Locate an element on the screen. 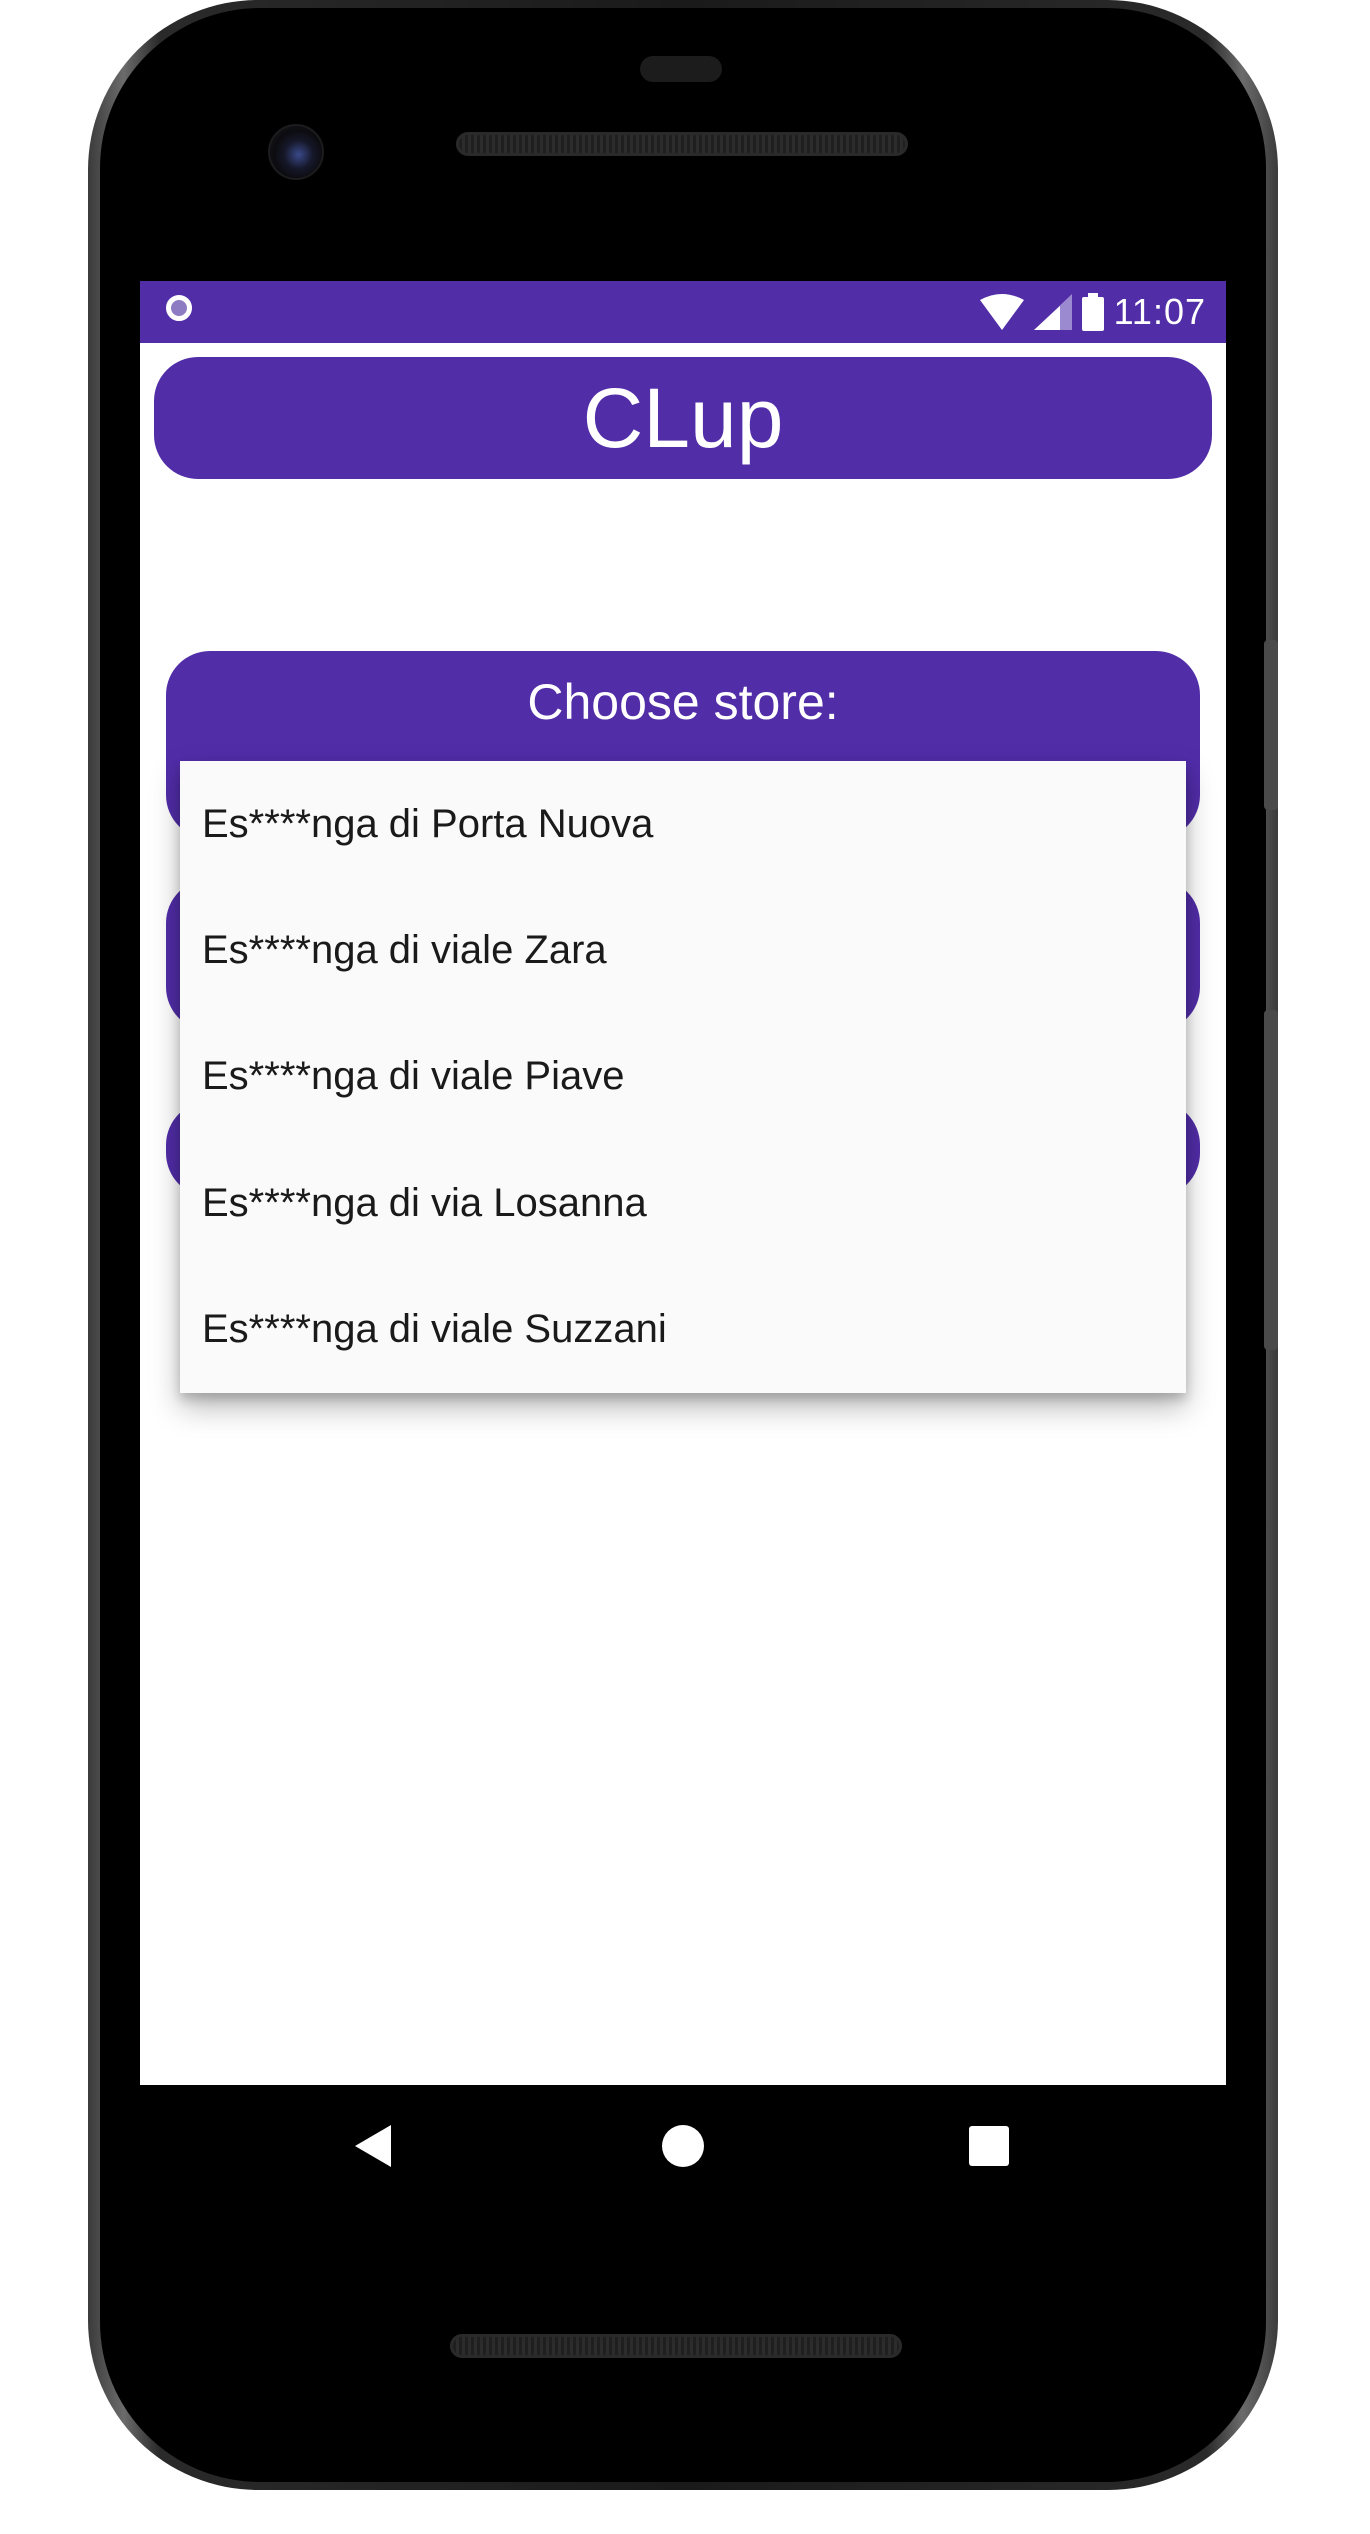  recents-icon is located at coordinates (989, 2146).